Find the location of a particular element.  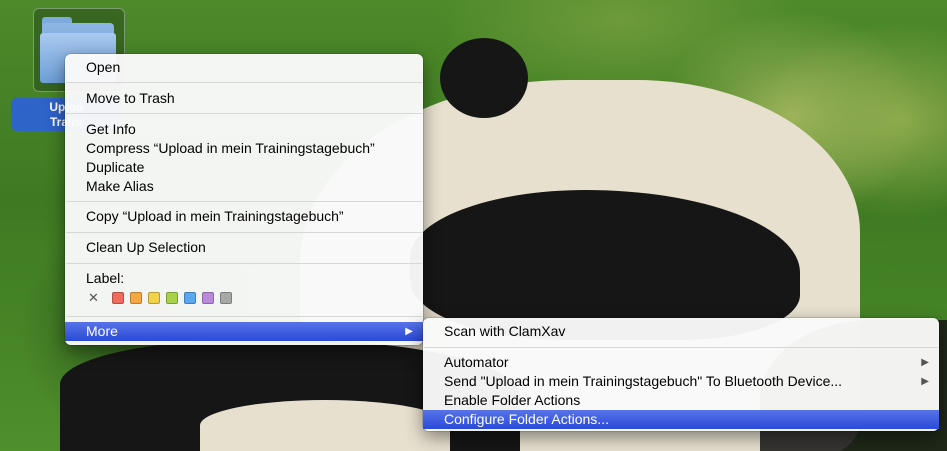

panda-ear is located at coordinates (484, 78).